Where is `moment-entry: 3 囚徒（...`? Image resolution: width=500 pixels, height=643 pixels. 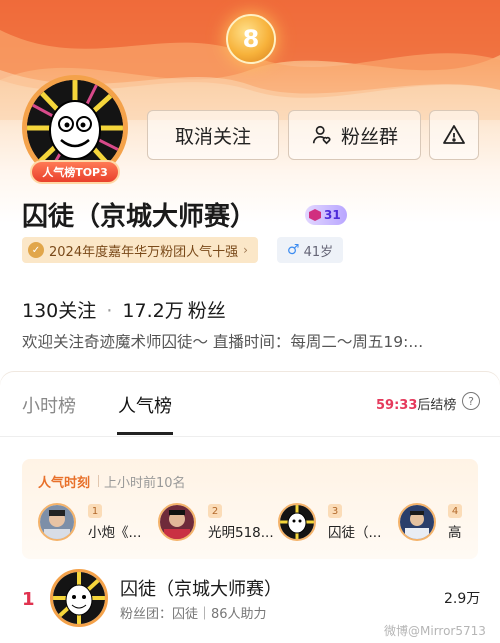 moment-entry: 3 囚徒（... is located at coordinates (335, 523).